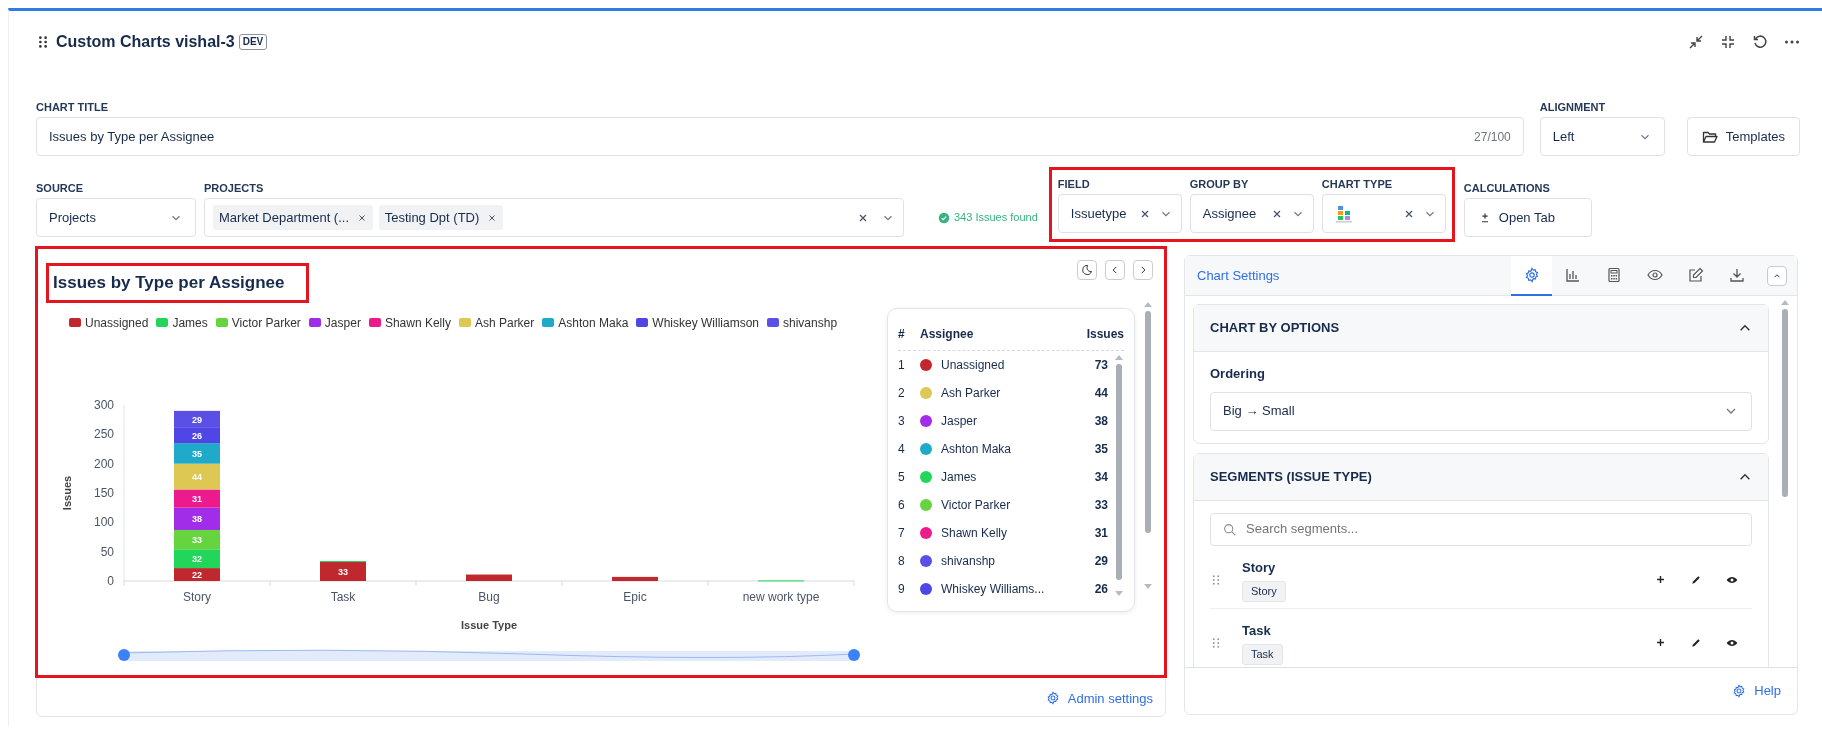 The image size is (1822, 734). What do you see at coordinates (1481, 477) in the screenshot?
I see `section-header: SEGMENTS (ISSUE TYPE)` at bounding box center [1481, 477].